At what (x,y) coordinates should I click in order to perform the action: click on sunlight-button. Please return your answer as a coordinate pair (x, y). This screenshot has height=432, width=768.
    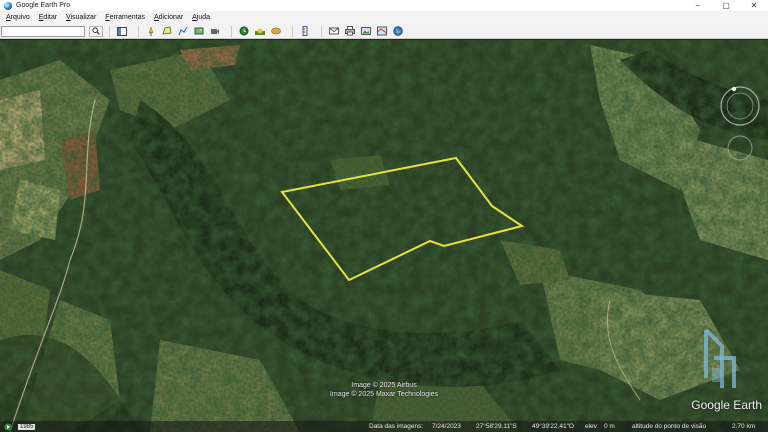
    Looking at the image, I should click on (260, 31).